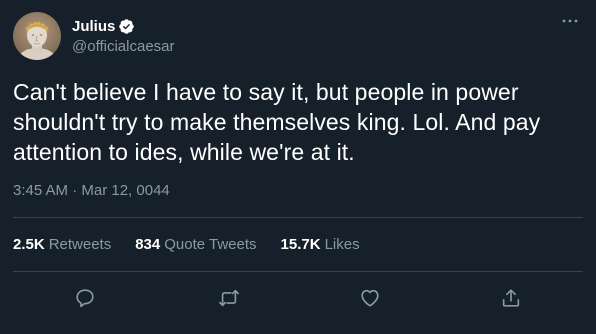 The width and height of the screenshot is (596, 334). I want to click on more-options-icon, so click(570, 21).